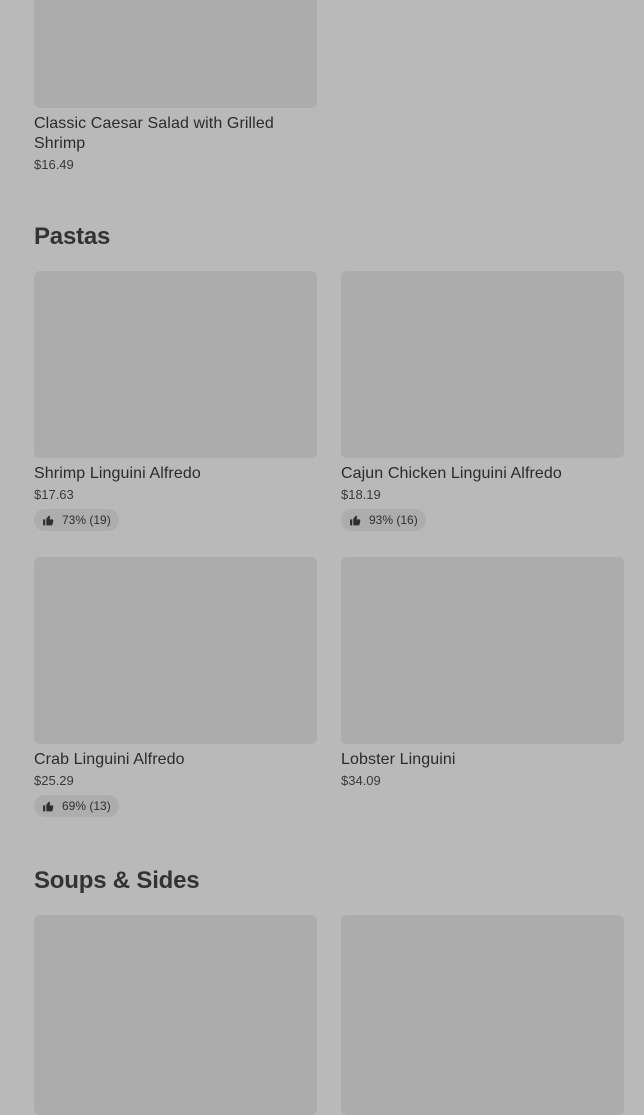  What do you see at coordinates (54, 780) in the screenshot?
I see `menu-item-price: $25.29` at bounding box center [54, 780].